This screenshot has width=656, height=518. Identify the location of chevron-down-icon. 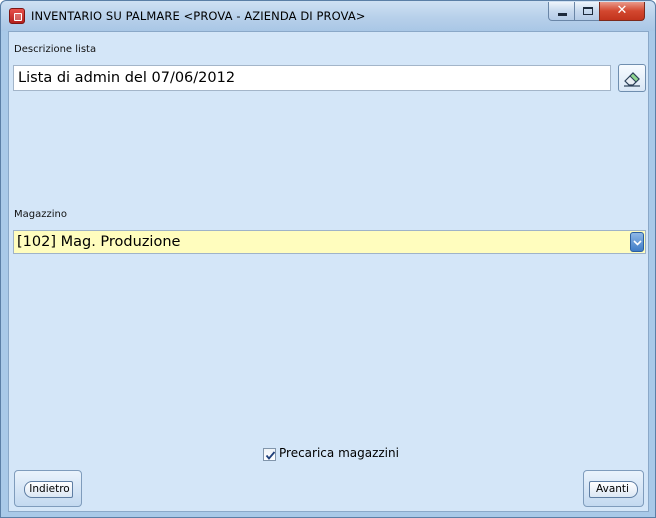
(637, 243).